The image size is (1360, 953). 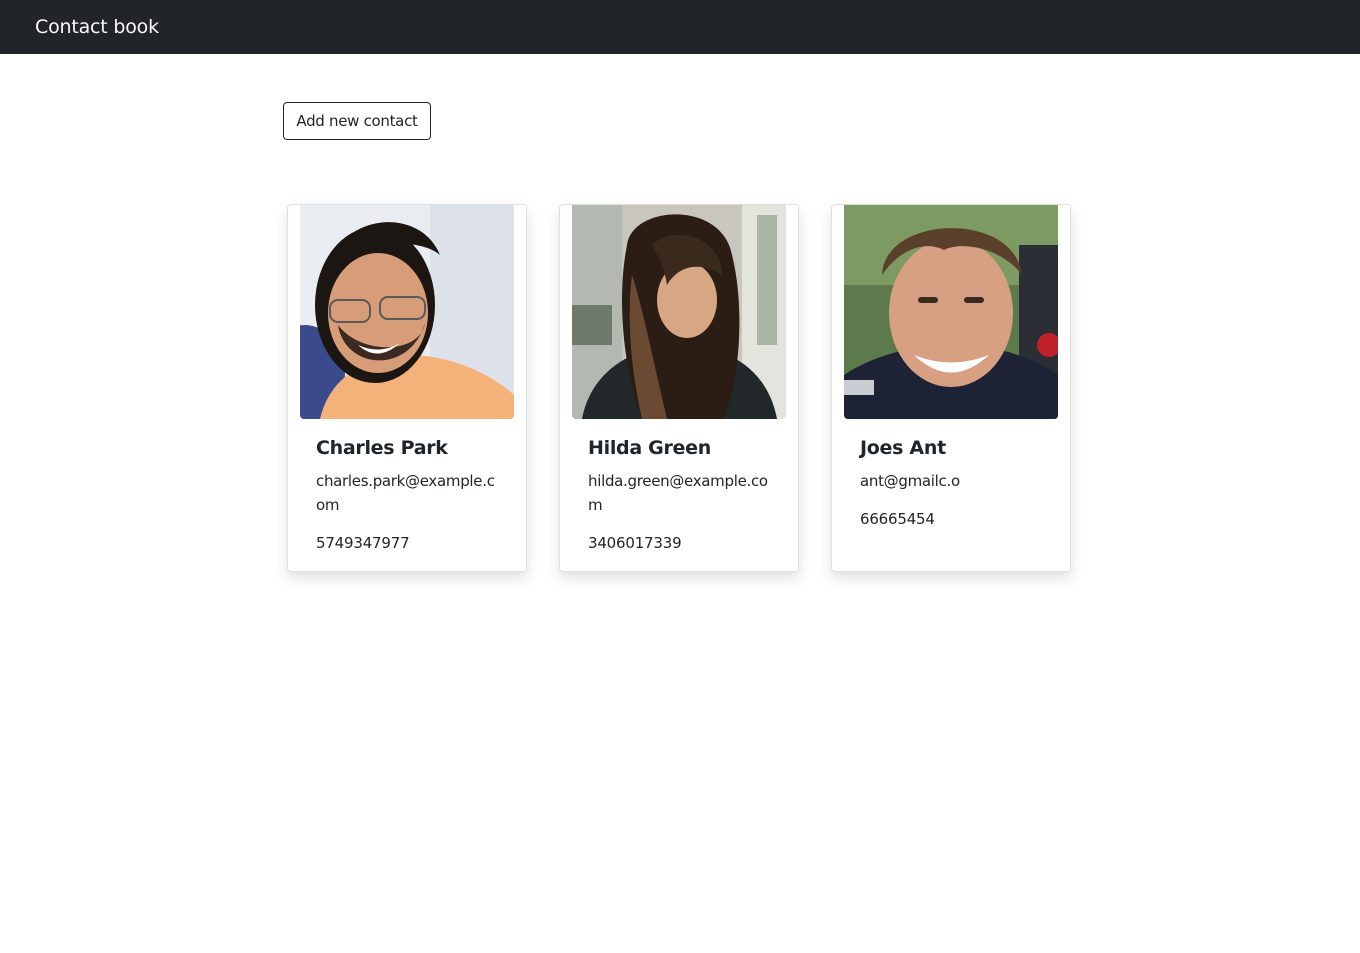 I want to click on contact-email: ant@gmailc.o, so click(x=910, y=481).